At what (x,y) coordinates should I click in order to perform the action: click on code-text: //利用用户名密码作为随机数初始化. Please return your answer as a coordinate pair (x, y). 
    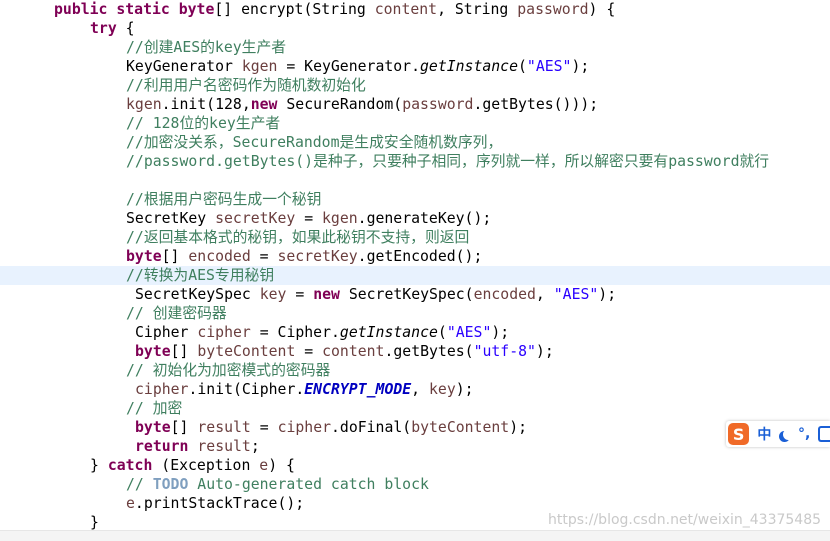
    Looking at the image, I should click on (246, 85).